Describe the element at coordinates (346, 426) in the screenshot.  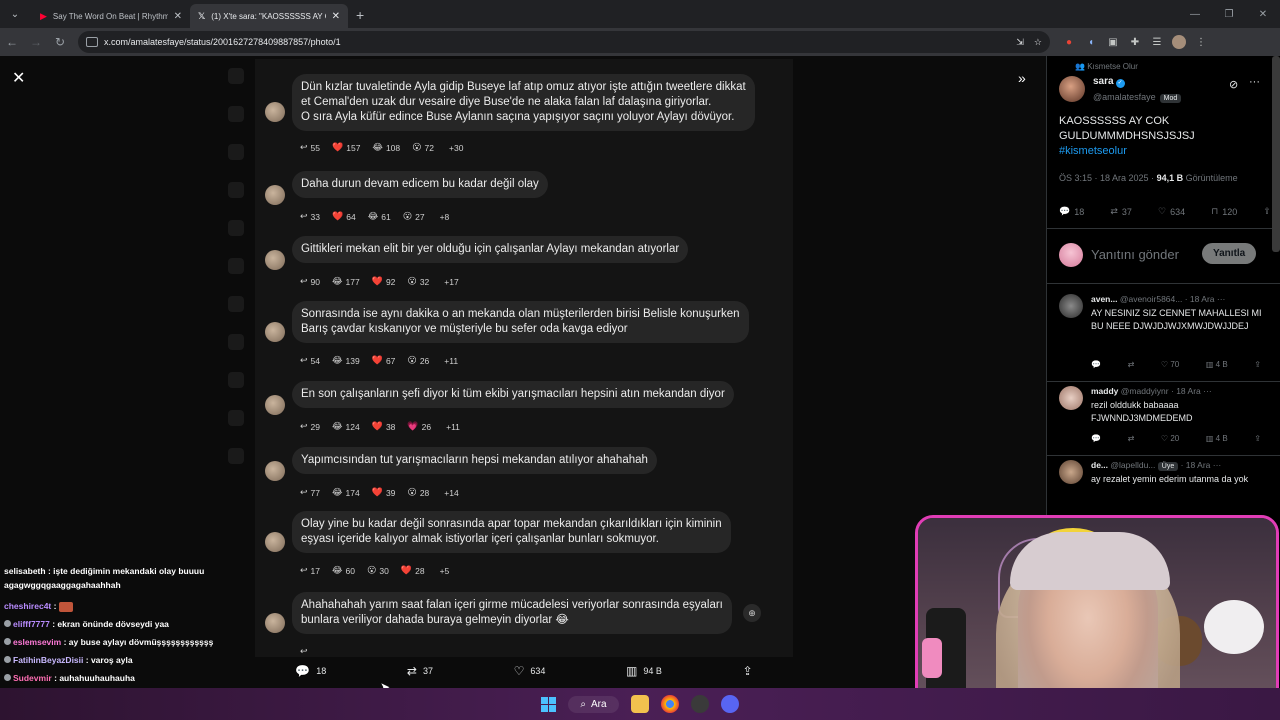
I see `reaction: 😂 124` at that location.